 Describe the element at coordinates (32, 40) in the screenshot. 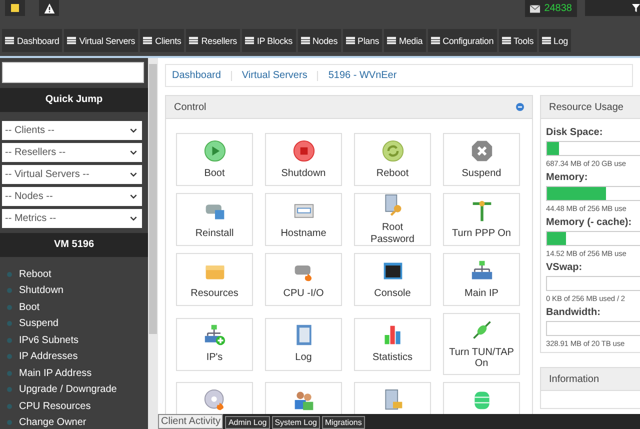

I see `nav-tab: Dashboard` at that location.